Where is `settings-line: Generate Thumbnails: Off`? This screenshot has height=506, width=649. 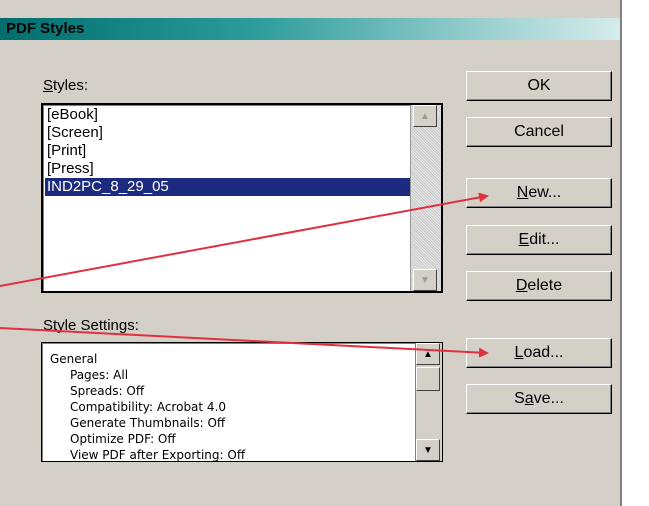
settings-line: Generate Thumbnails: Off is located at coordinates (148, 423).